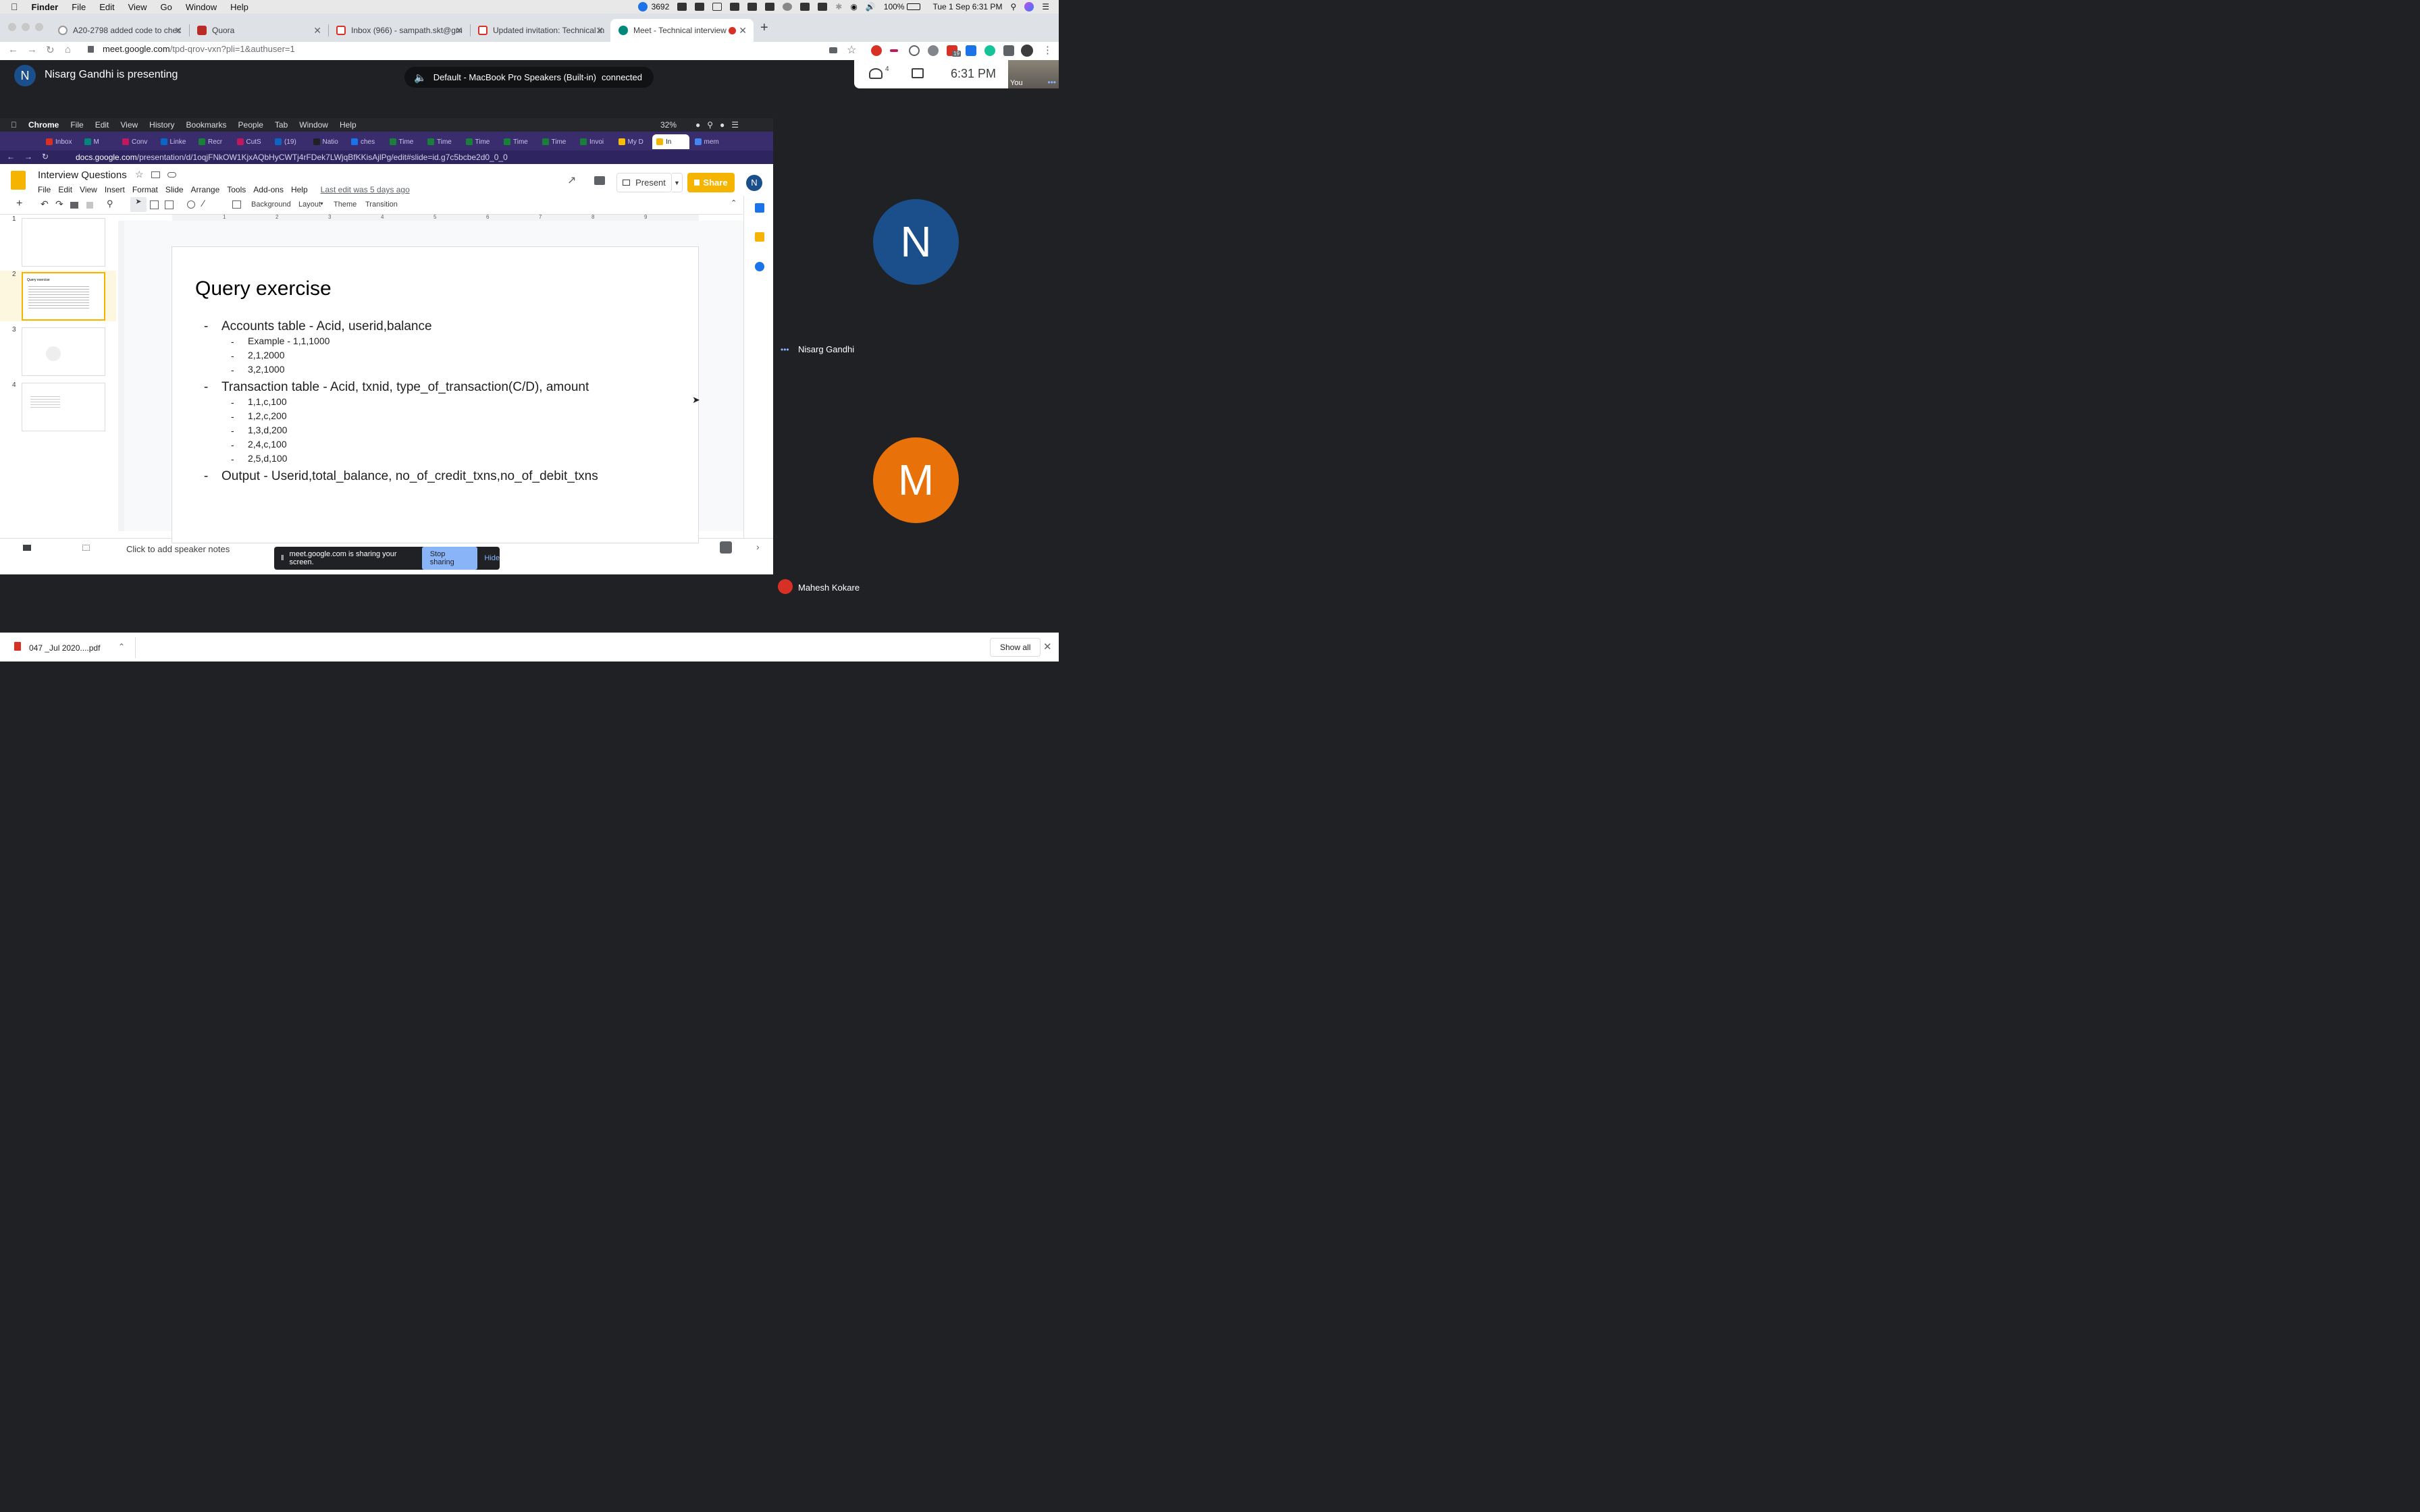 This screenshot has height=1512, width=2420. What do you see at coordinates (1008, 50) in the screenshot?
I see `extensions-puzzle-icon` at bounding box center [1008, 50].